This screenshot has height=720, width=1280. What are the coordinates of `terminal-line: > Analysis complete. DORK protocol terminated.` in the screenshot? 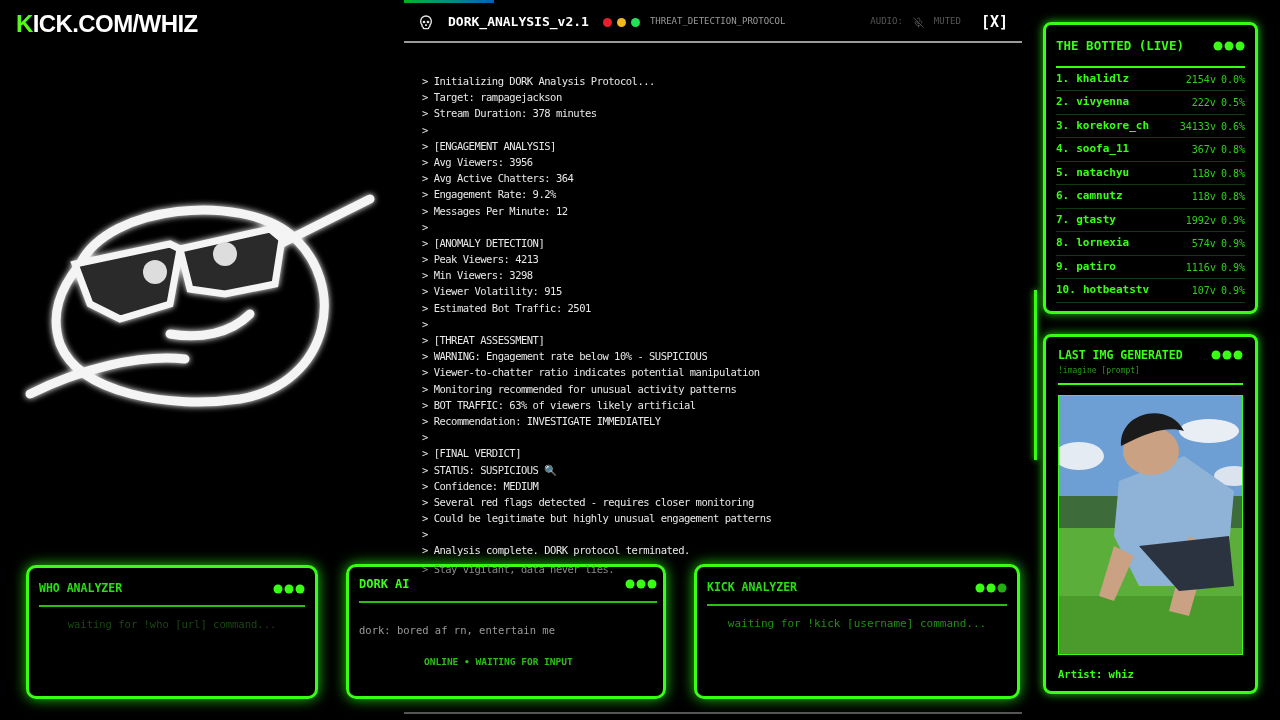 It's located at (556, 551).